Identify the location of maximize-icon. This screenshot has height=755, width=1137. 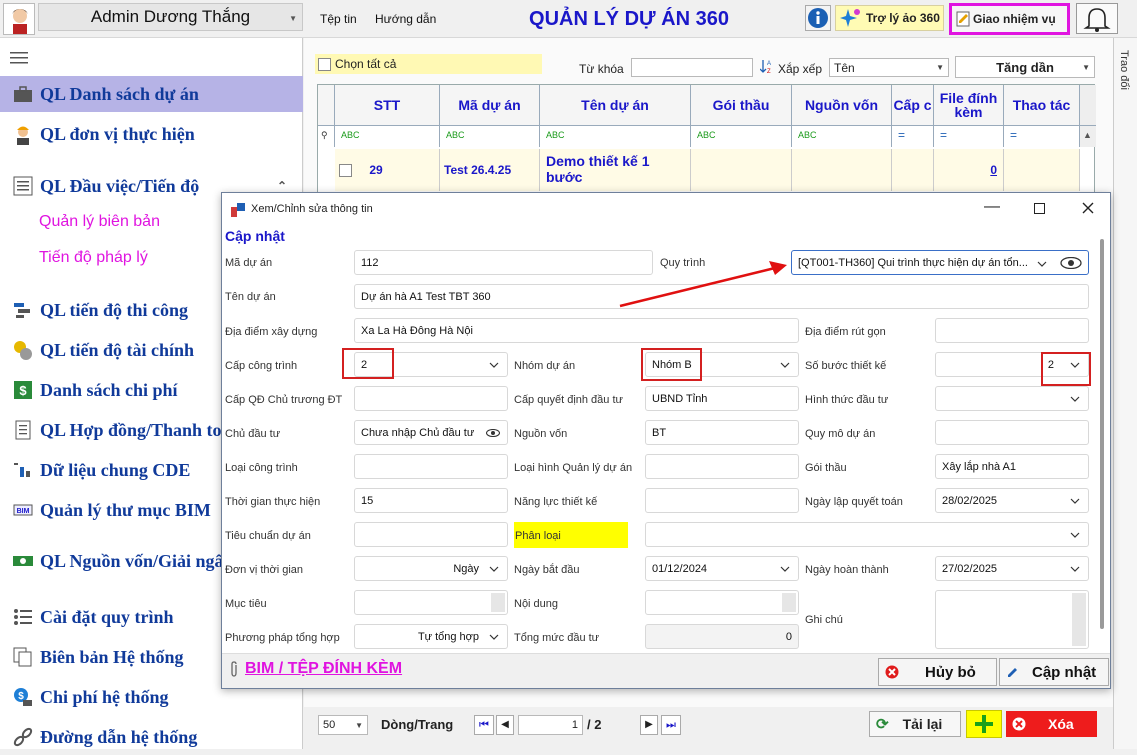
(1039, 208).